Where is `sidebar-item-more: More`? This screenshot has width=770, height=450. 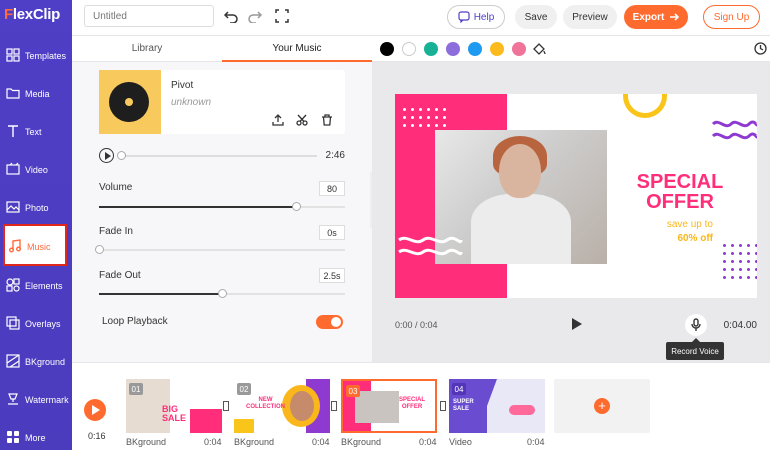
sidebar-item-more: More is located at coordinates (35, 435).